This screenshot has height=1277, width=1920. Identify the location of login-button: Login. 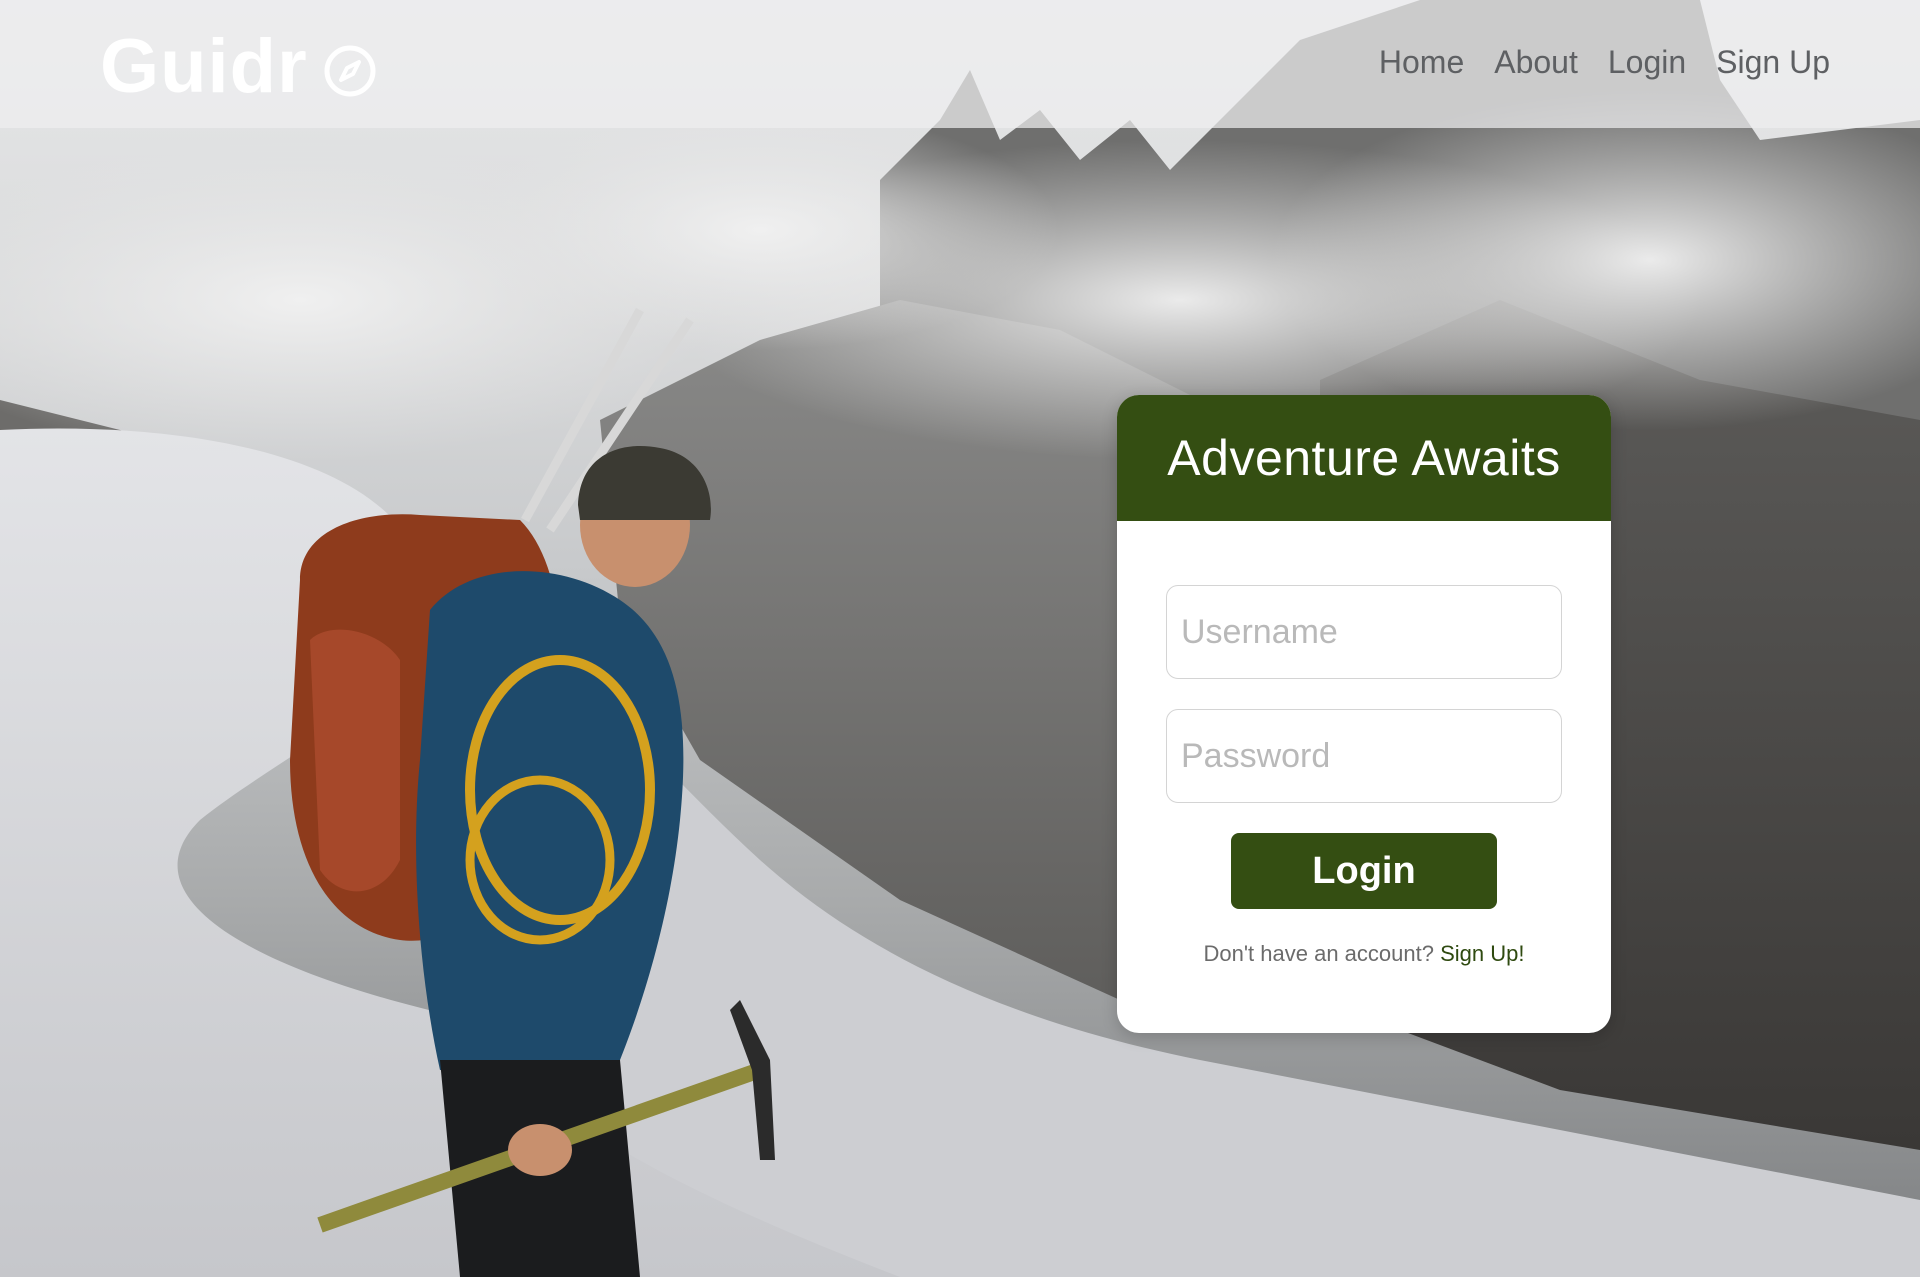
(1364, 871).